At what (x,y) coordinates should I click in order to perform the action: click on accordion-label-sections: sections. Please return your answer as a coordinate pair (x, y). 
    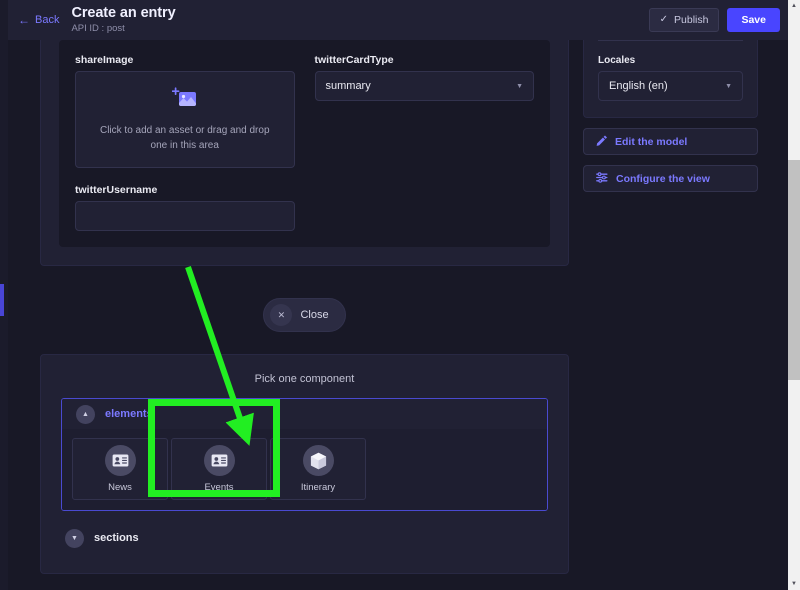
    Looking at the image, I should click on (116, 538).